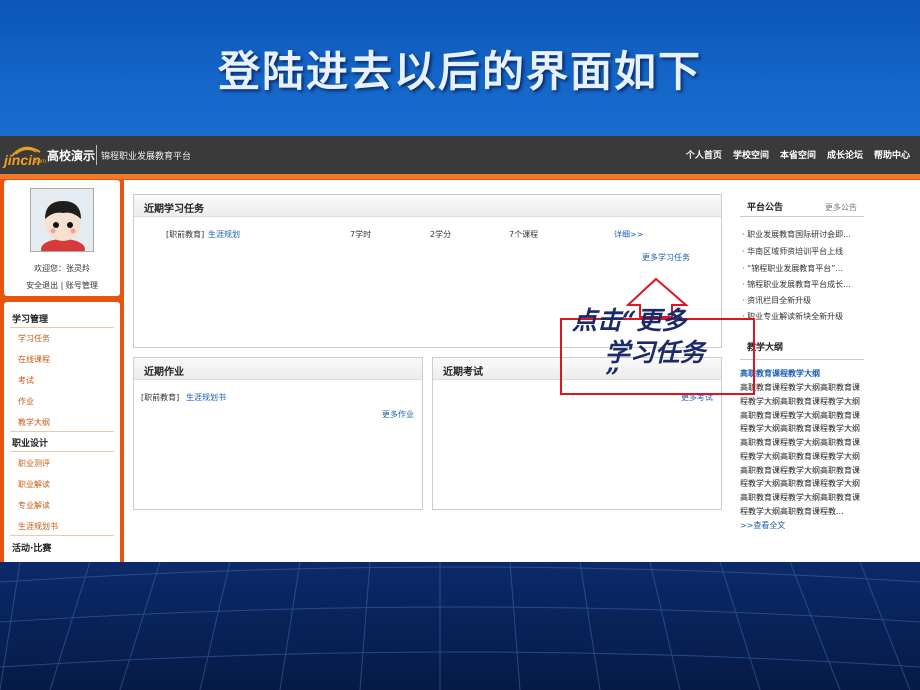  I want to click on callout-line: ”, so click(612, 377).